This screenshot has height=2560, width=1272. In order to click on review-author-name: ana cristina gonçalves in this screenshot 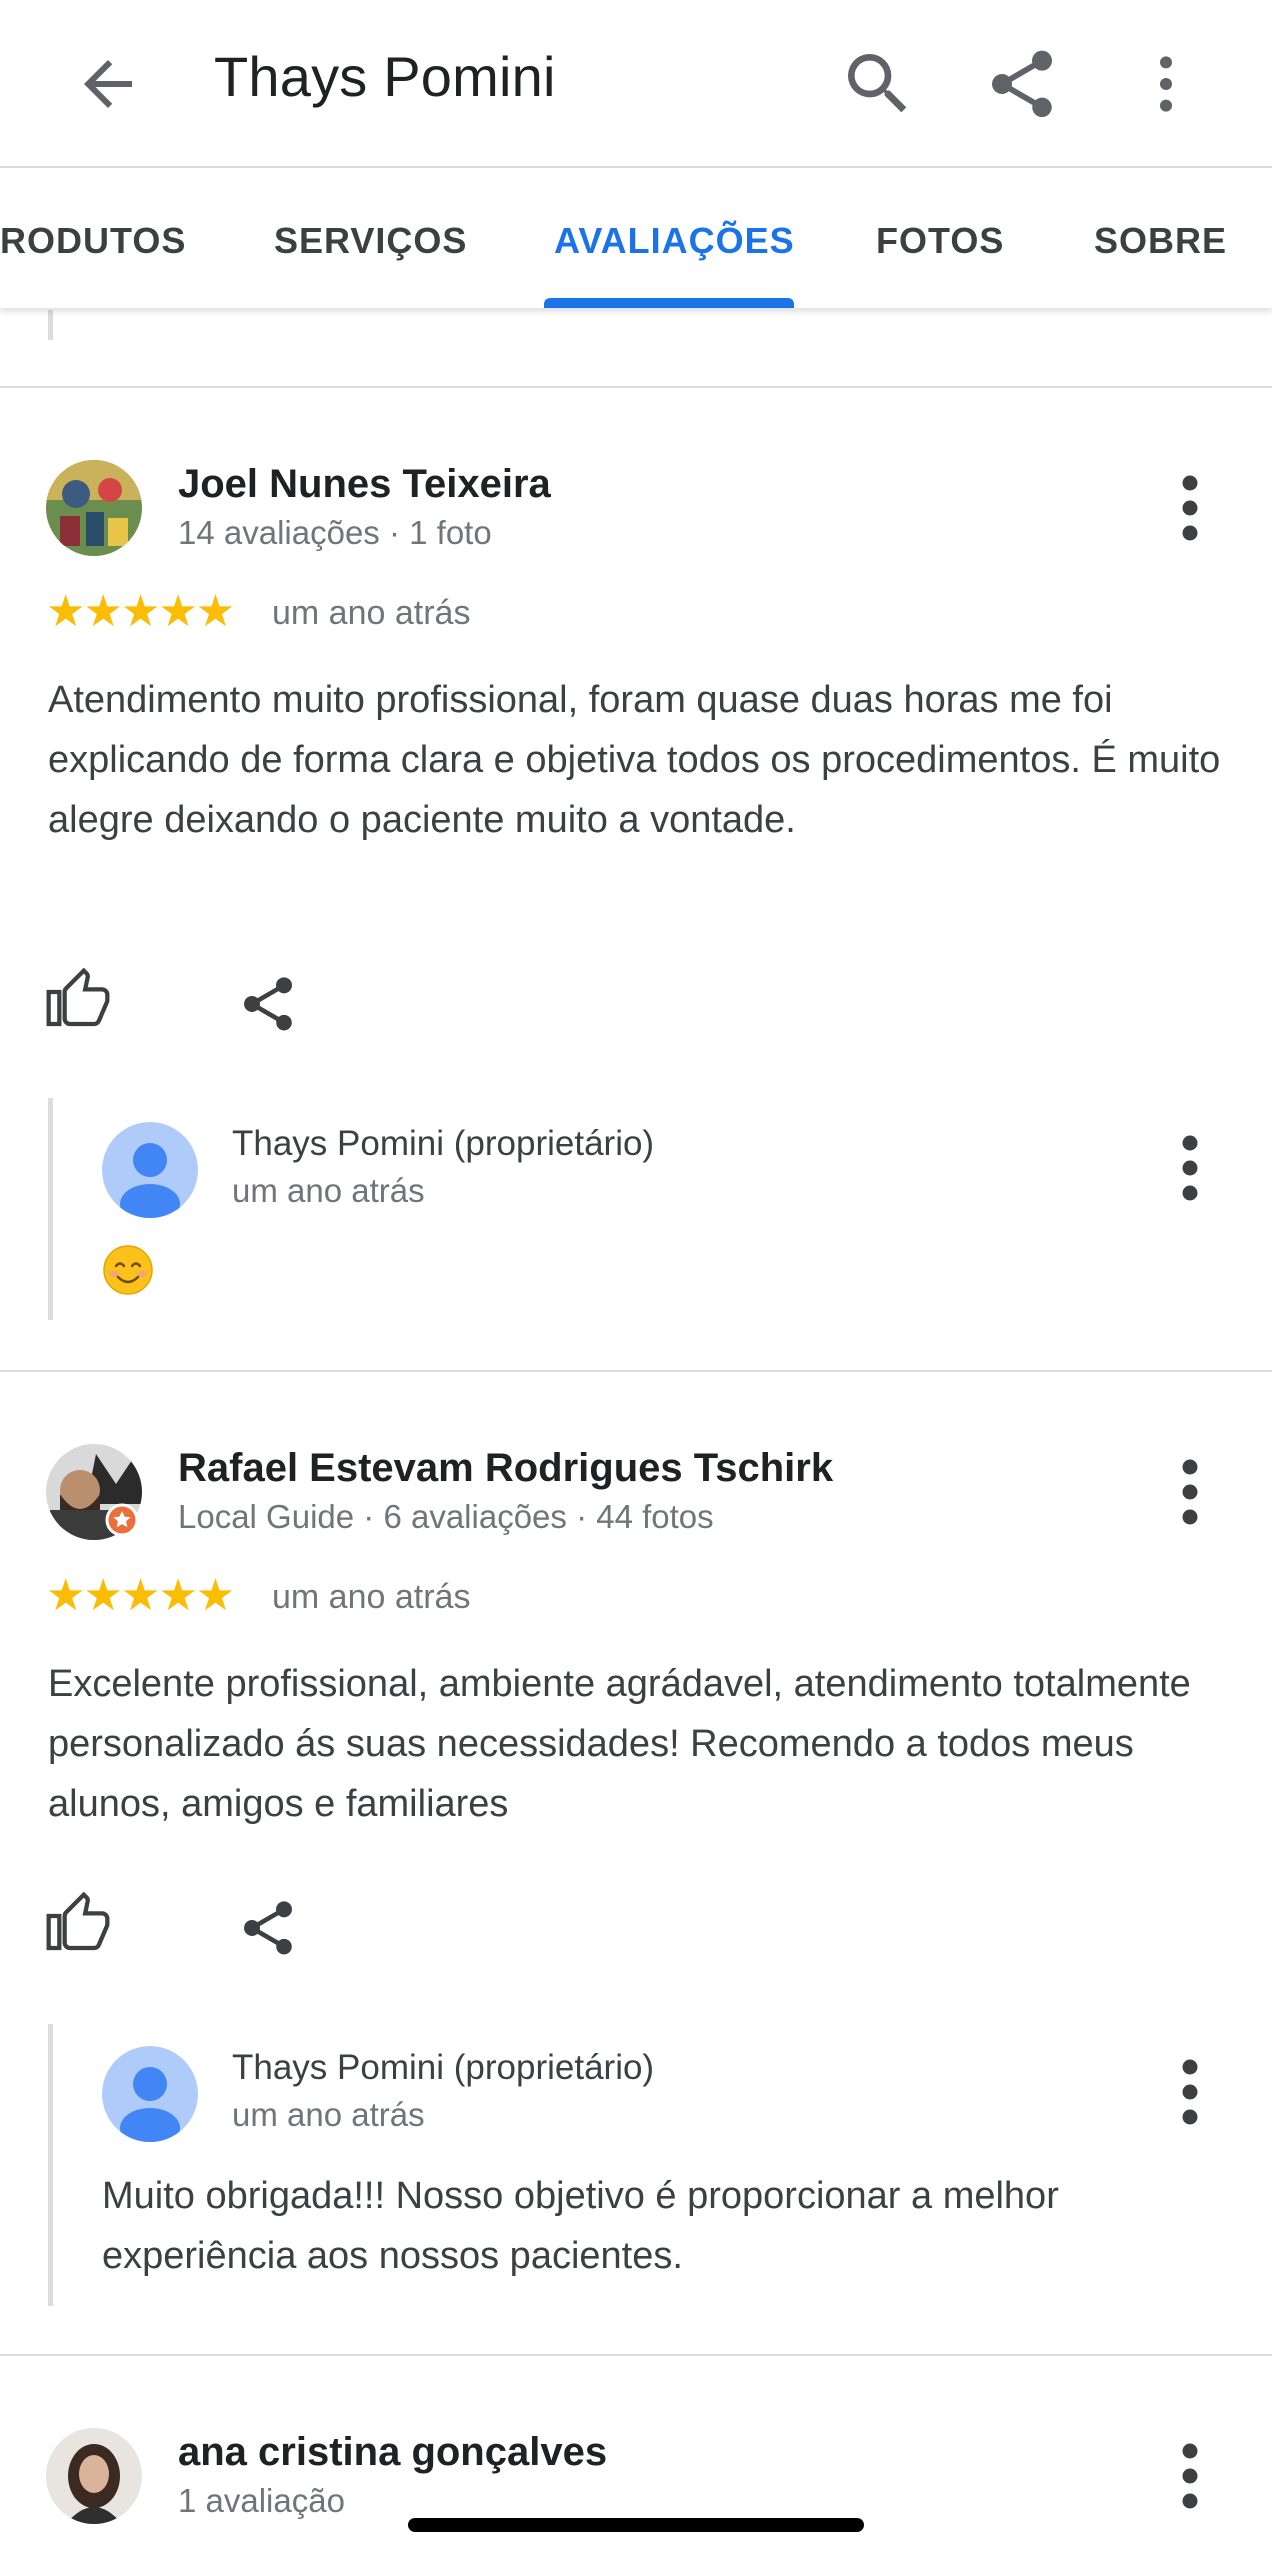, I will do `click(392, 2452)`.